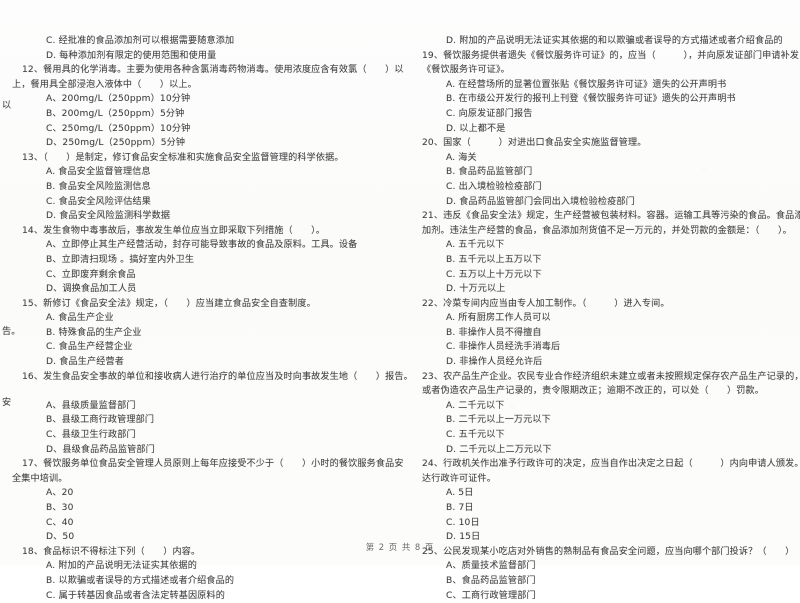 The image size is (800, 603). What do you see at coordinates (60, 508) in the screenshot?
I see `answer-option-line: B、30` at bounding box center [60, 508].